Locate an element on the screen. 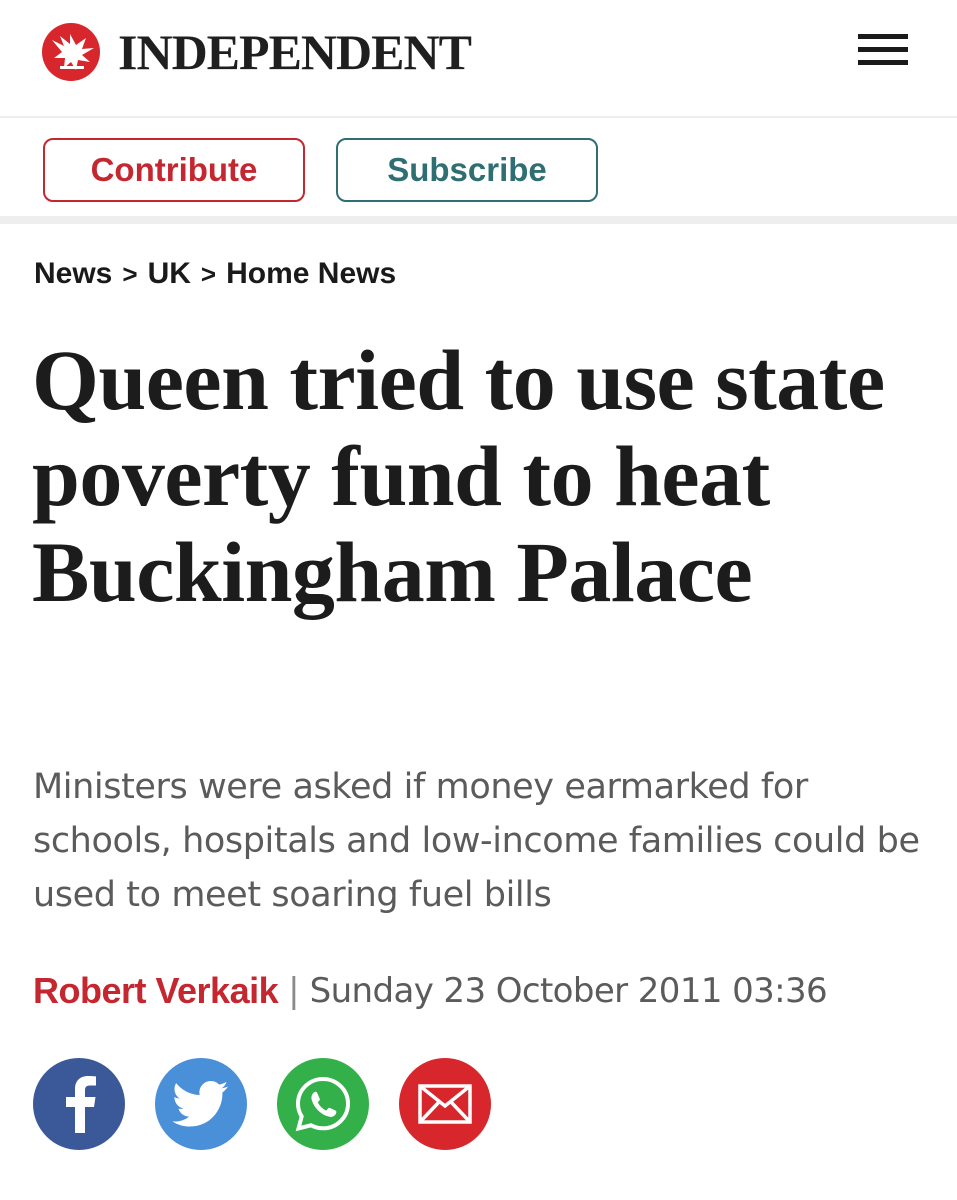 The image size is (957, 1200). twitter-icon is located at coordinates (201, 1104).